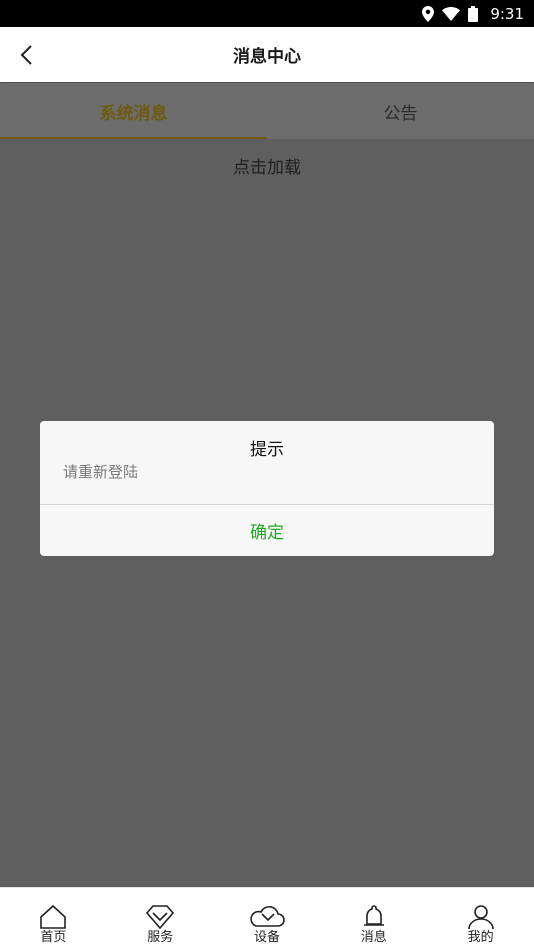 The image size is (534, 949). I want to click on location-icon, so click(428, 13).